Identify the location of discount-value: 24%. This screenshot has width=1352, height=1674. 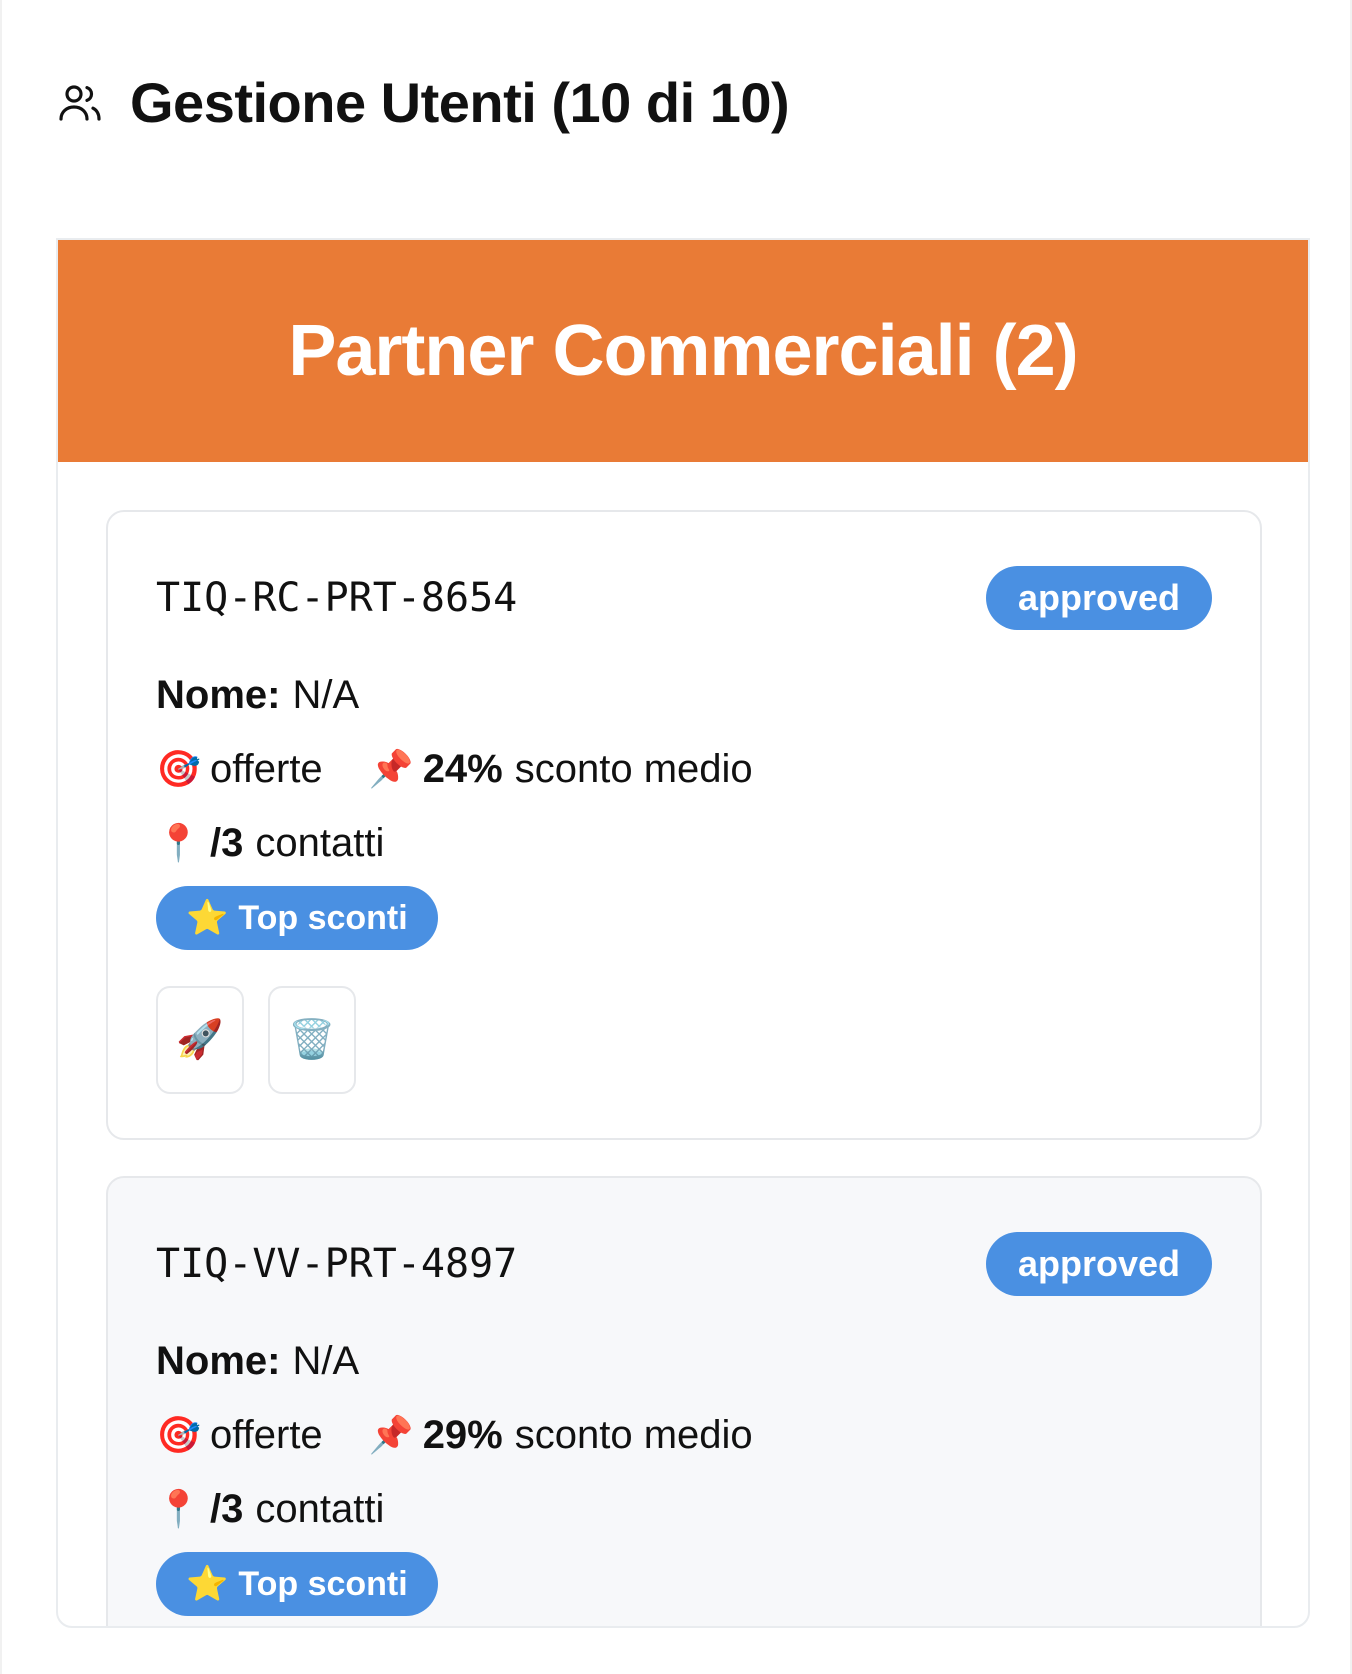
(462, 768).